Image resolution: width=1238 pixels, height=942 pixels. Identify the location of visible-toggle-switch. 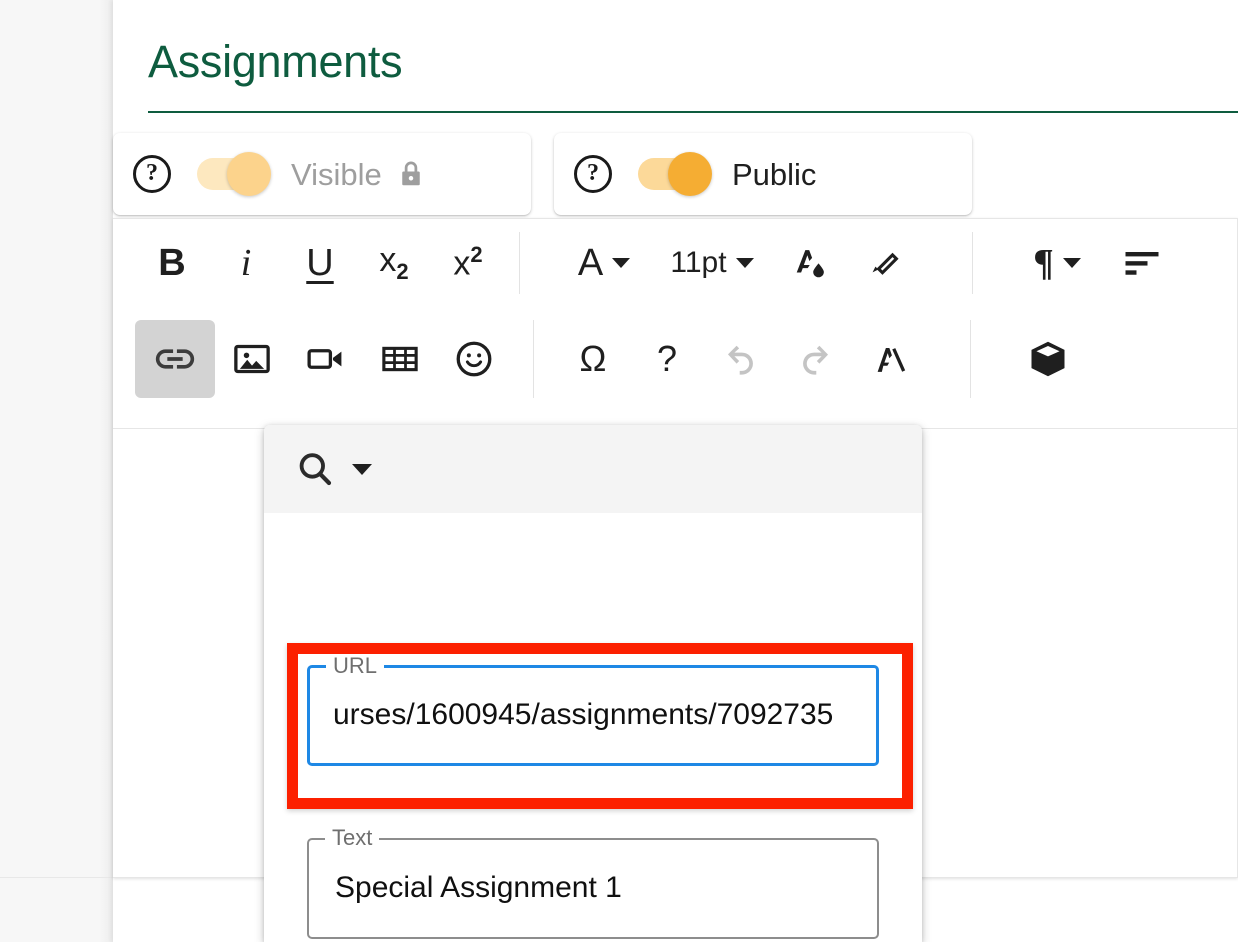
(234, 174).